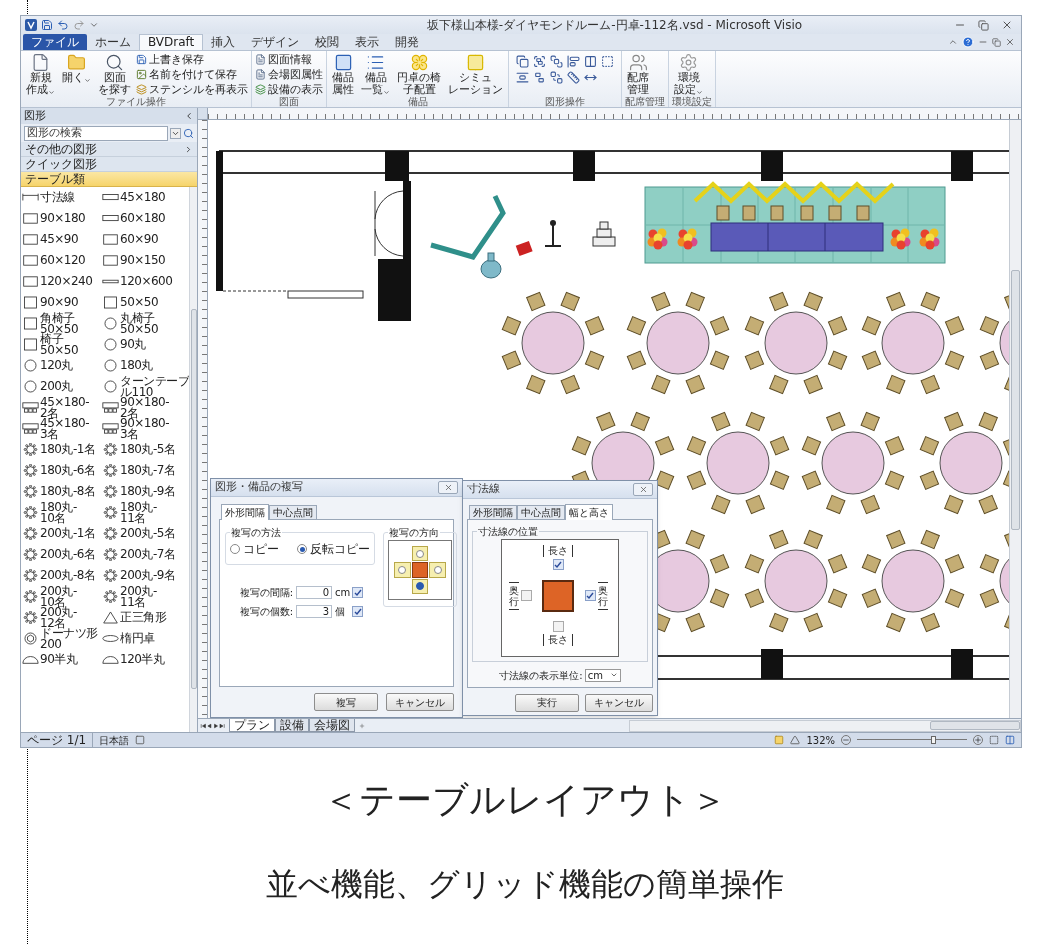  Describe the element at coordinates (145, 260) in the screenshot. I see `stencil-item: 90×150` at that location.